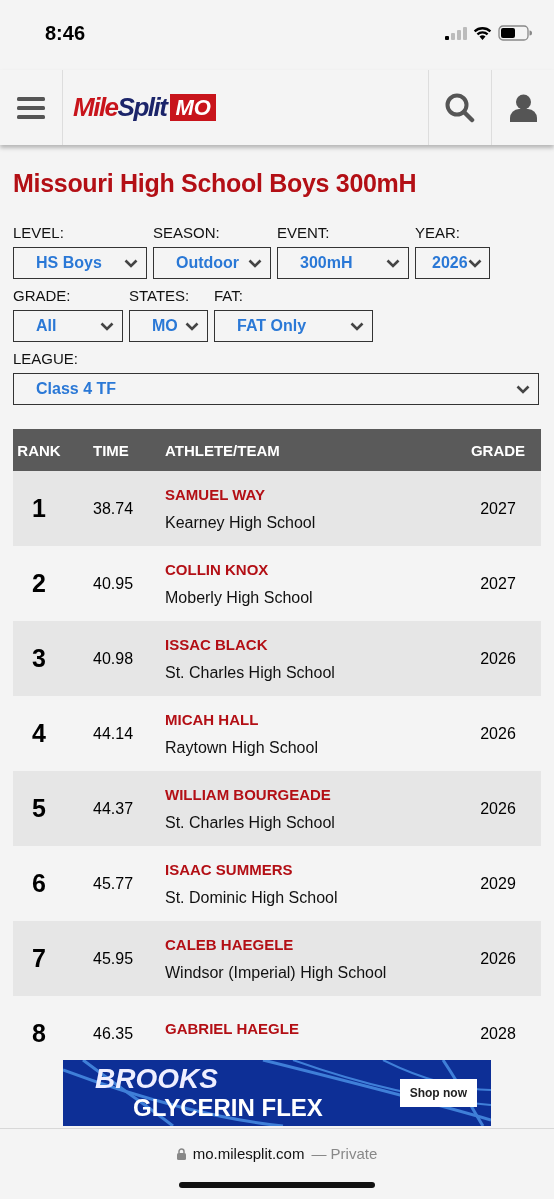 This screenshot has width=554, height=1199. I want to click on search-icon, so click(460, 107).